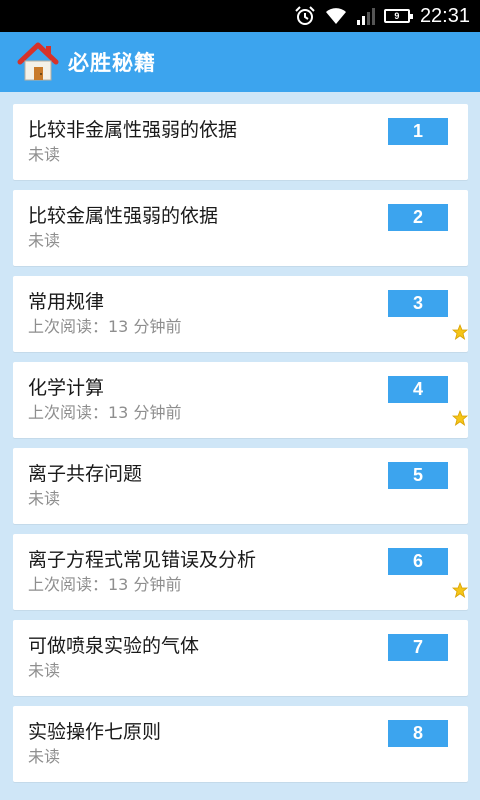  Describe the element at coordinates (418, 733) in the screenshot. I see `number-badge: 8` at that location.